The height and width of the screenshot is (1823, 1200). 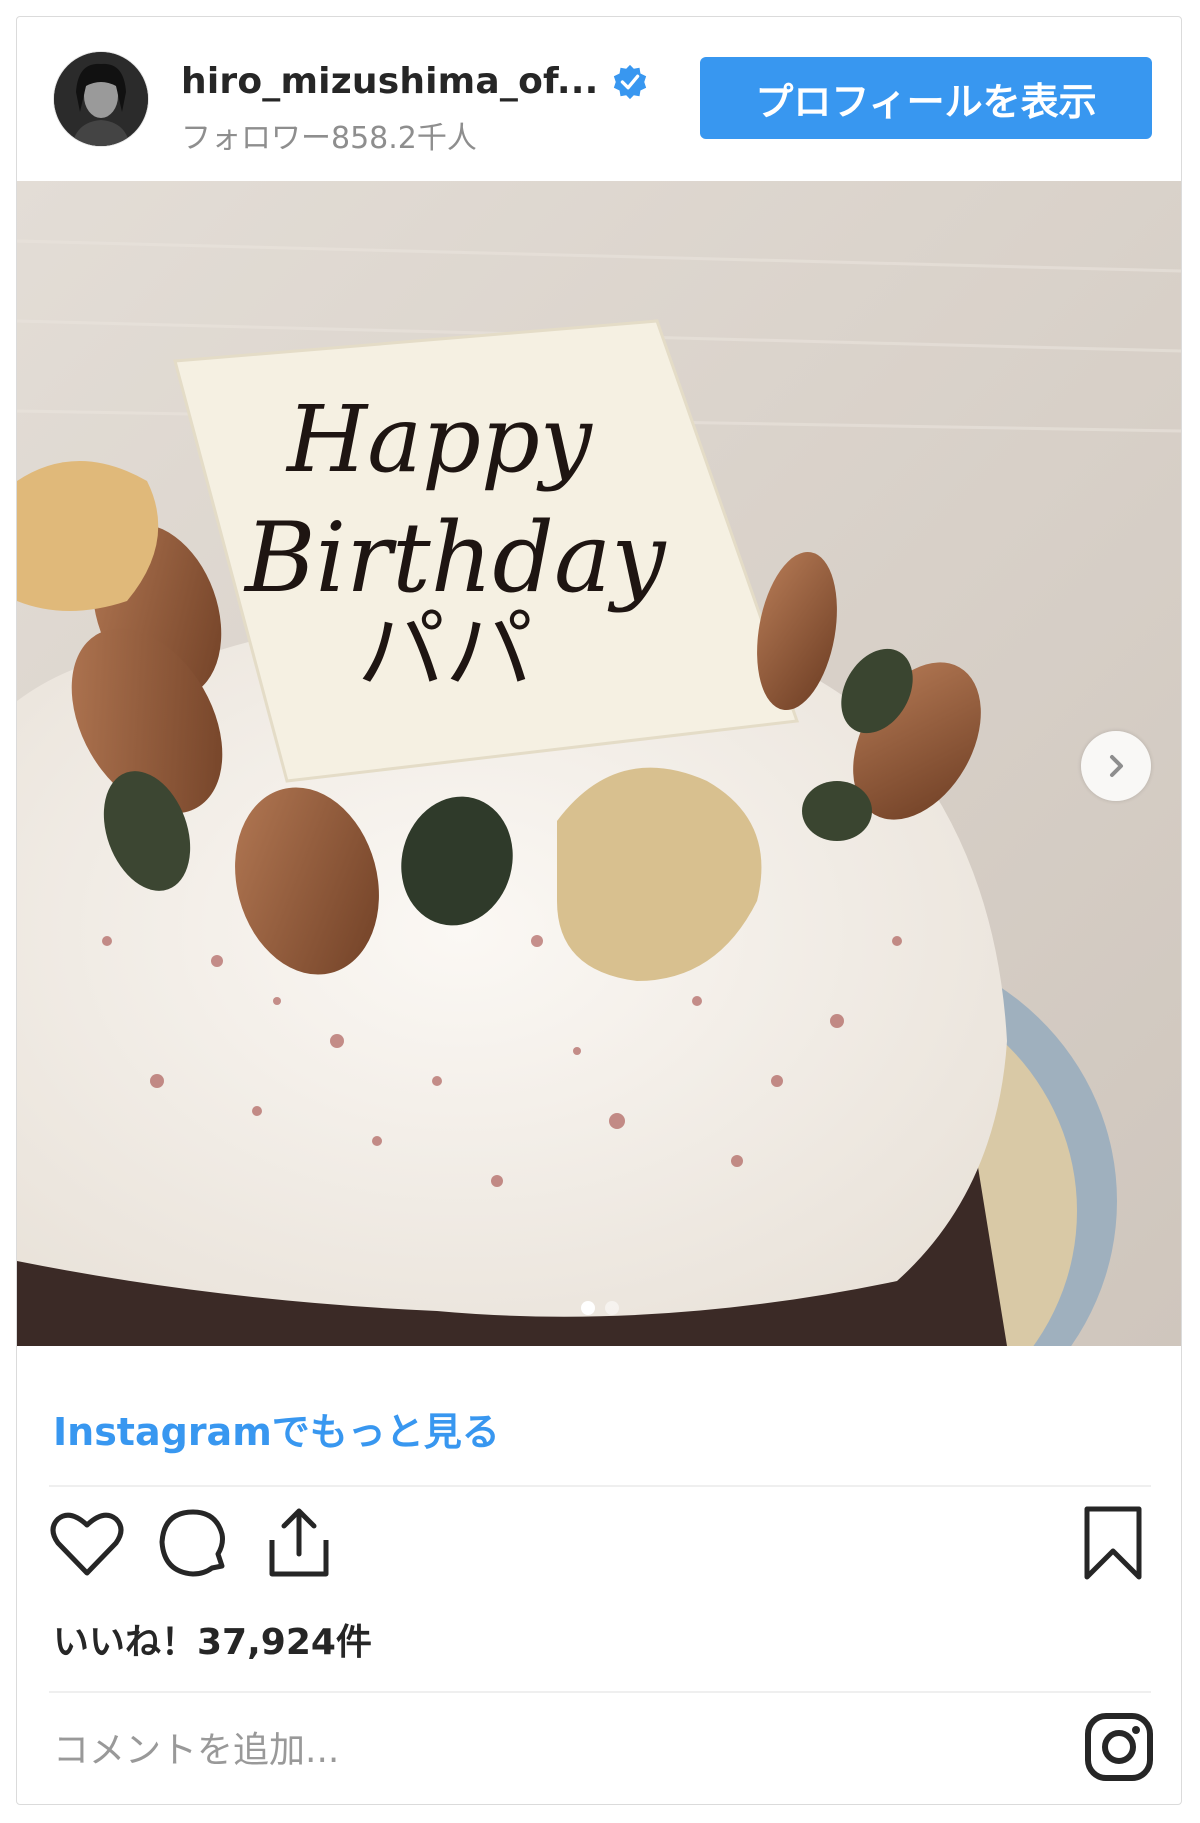 I want to click on comment-row, so click(x=599, y=1748).